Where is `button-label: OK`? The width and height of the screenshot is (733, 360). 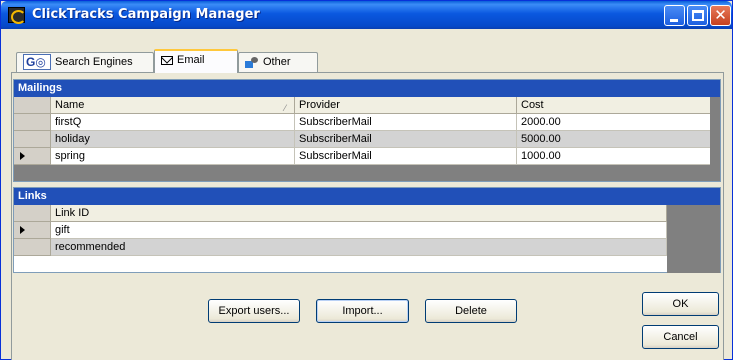
button-label: OK is located at coordinates (680, 304).